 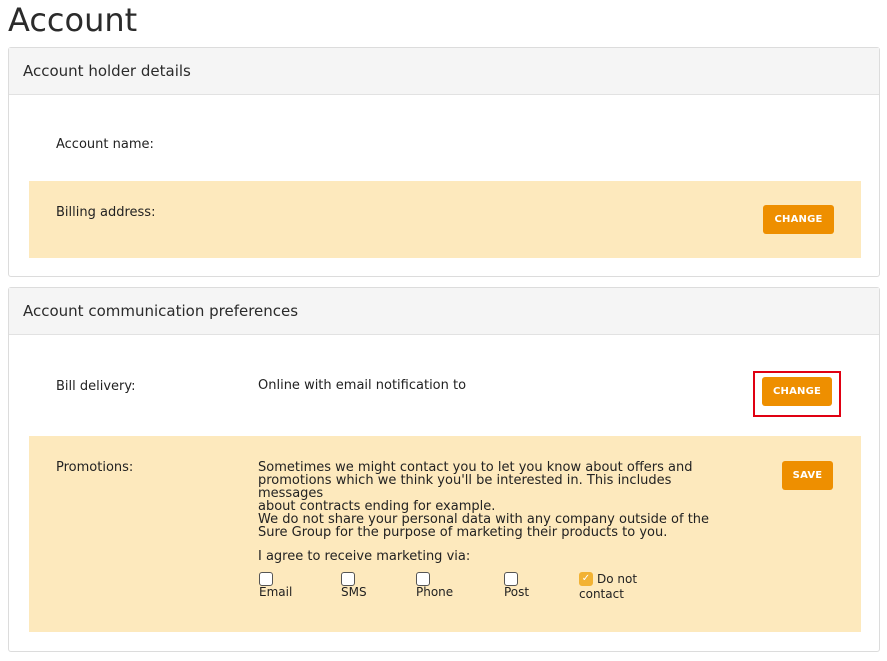 I want to click on sms-checkbox-option: SMS, so click(x=354, y=585).